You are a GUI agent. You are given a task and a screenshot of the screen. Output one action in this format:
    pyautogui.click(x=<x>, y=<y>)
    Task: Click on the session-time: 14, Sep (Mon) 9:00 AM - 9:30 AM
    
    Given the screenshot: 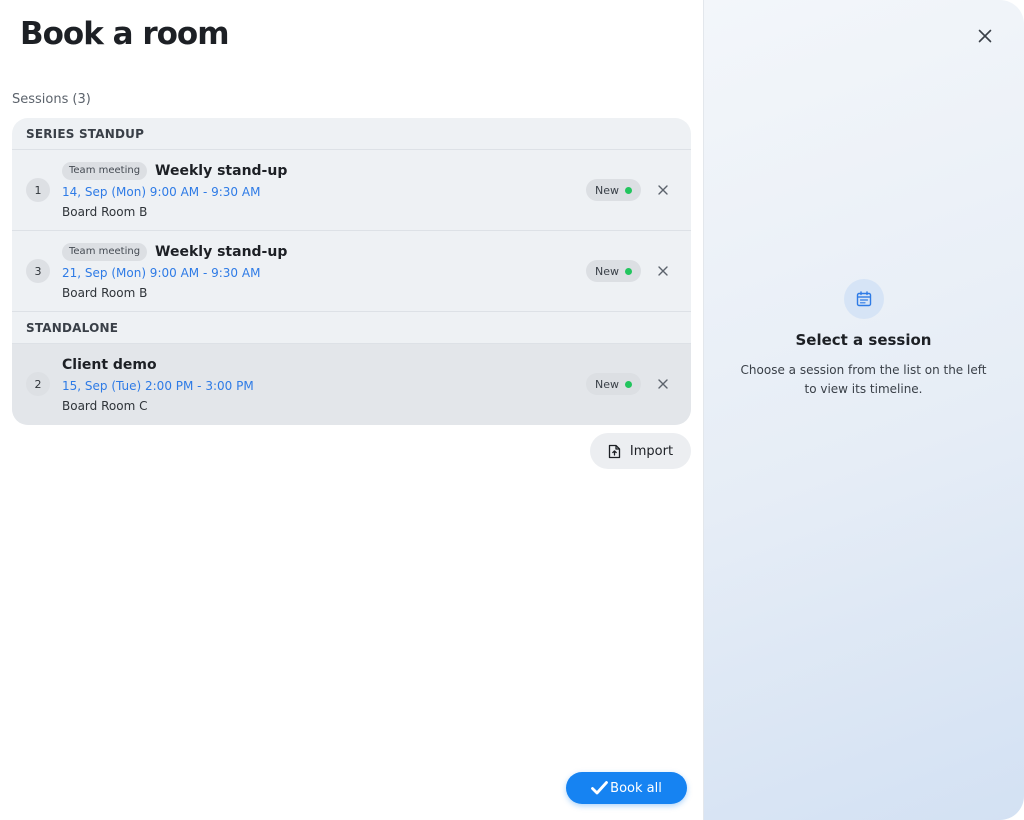 What is the action you would take?
    pyautogui.click(x=161, y=192)
    